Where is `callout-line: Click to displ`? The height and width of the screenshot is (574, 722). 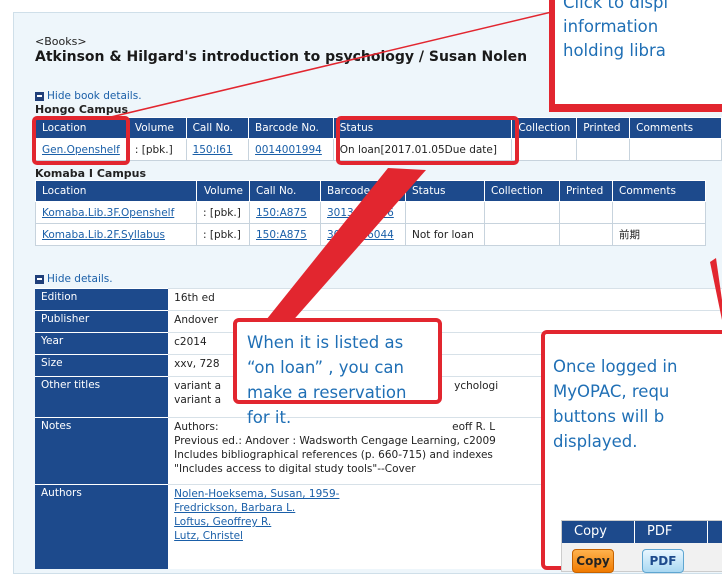 callout-line: Click to displ is located at coordinates (616, 6).